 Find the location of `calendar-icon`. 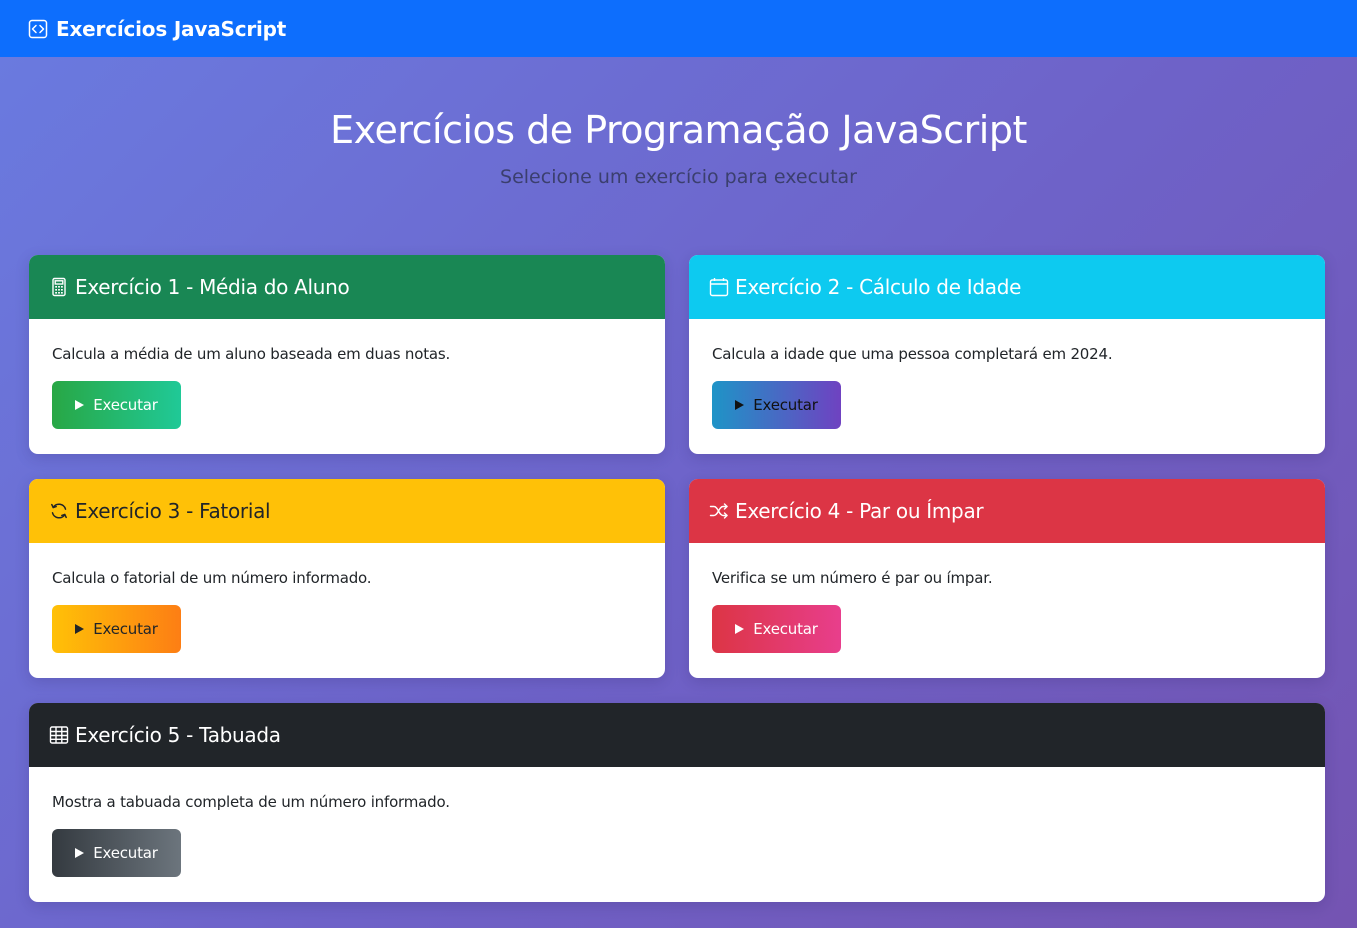

calendar-icon is located at coordinates (719, 287).